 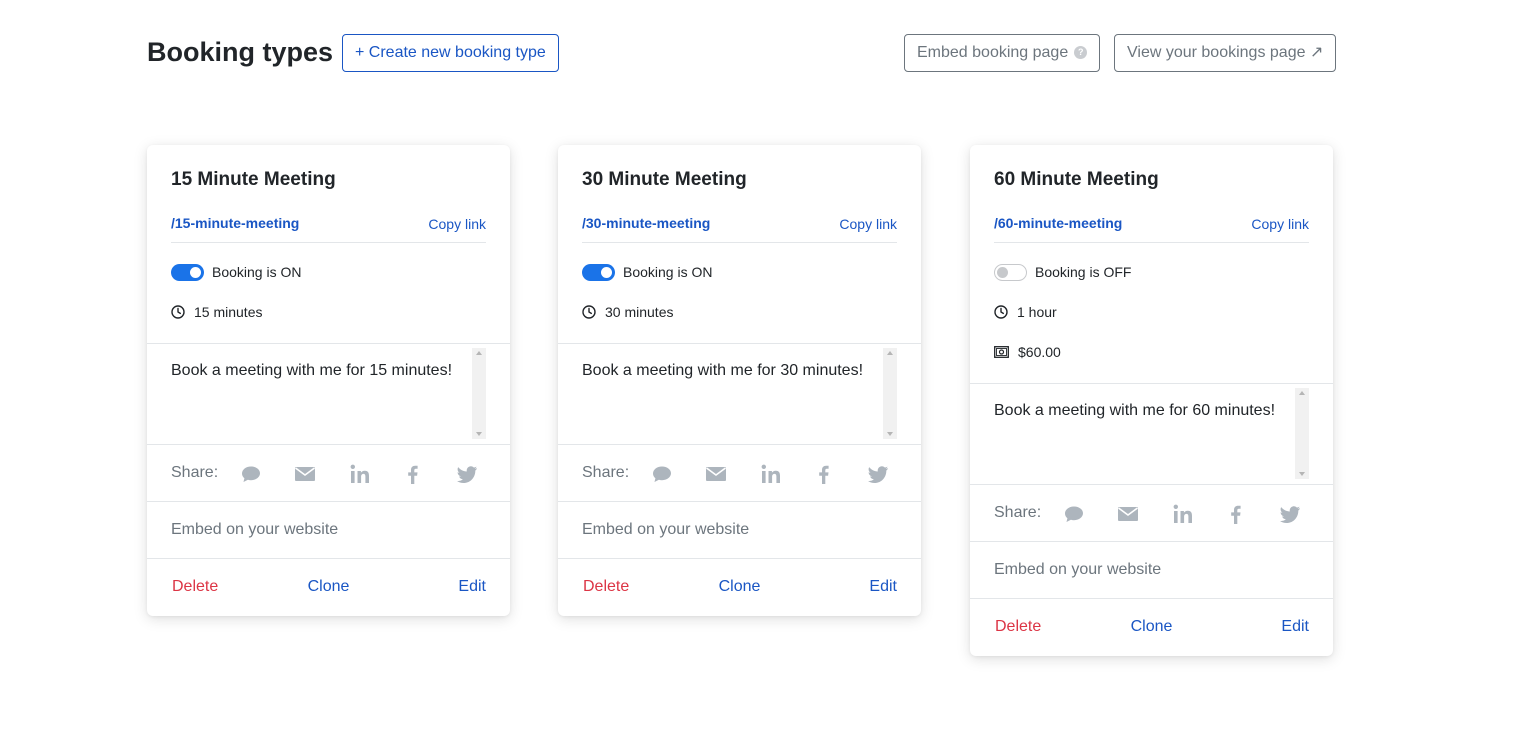 What do you see at coordinates (450, 53) in the screenshot?
I see `create-booking-type-button: + Create new booking type` at bounding box center [450, 53].